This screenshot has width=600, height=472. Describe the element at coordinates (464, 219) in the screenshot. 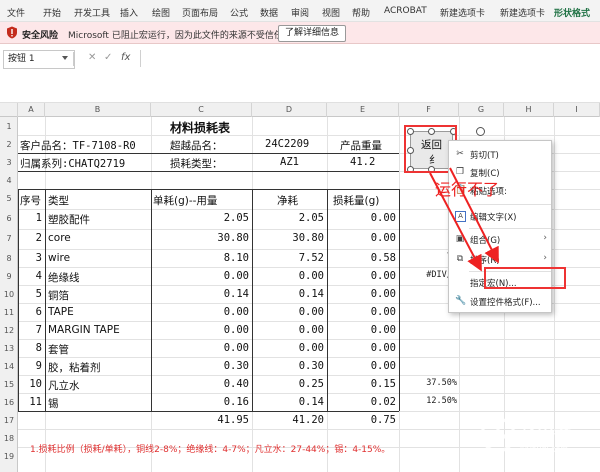

I see `annotation-arrows` at that location.